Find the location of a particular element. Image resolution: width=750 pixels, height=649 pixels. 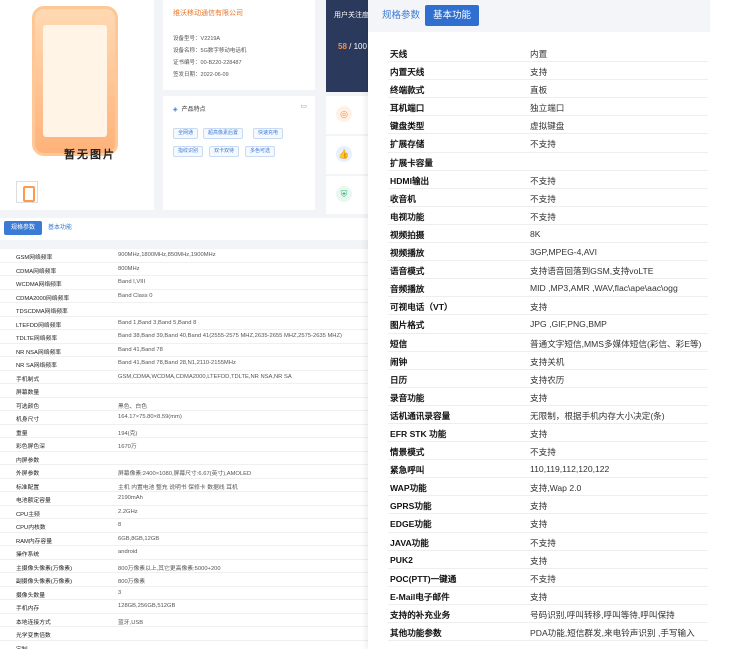

table-row: 可视电话（VT） 支持 is located at coordinates (548, 306).